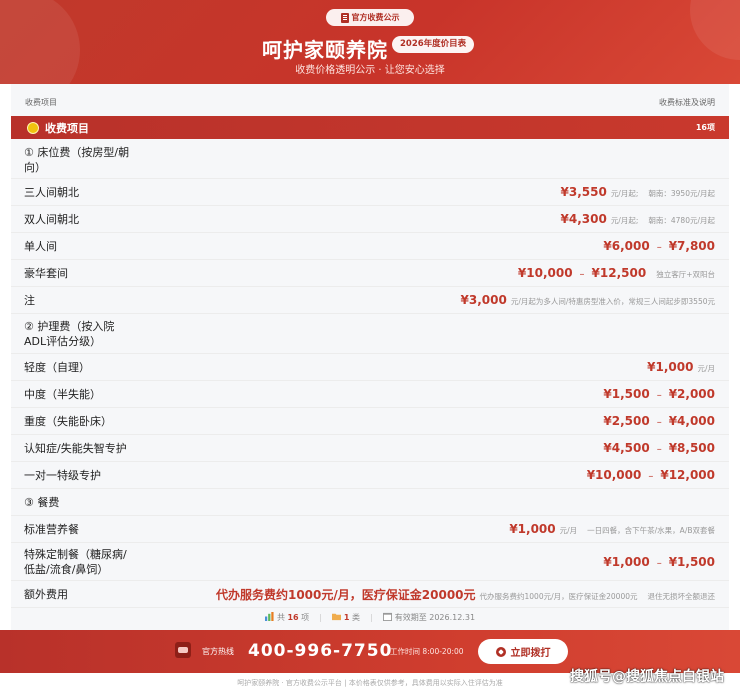  I want to click on category-count: 1 类, so click(345, 617).